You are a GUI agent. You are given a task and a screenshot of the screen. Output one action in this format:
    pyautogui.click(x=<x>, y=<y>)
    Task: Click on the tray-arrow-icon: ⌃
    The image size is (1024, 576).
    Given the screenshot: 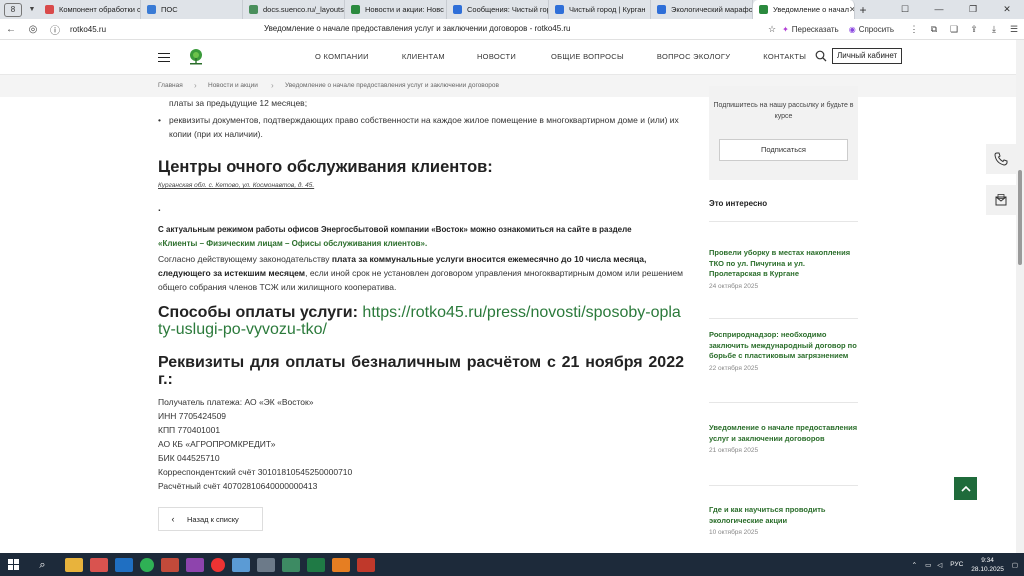 What is the action you would take?
    pyautogui.click(x=914, y=565)
    